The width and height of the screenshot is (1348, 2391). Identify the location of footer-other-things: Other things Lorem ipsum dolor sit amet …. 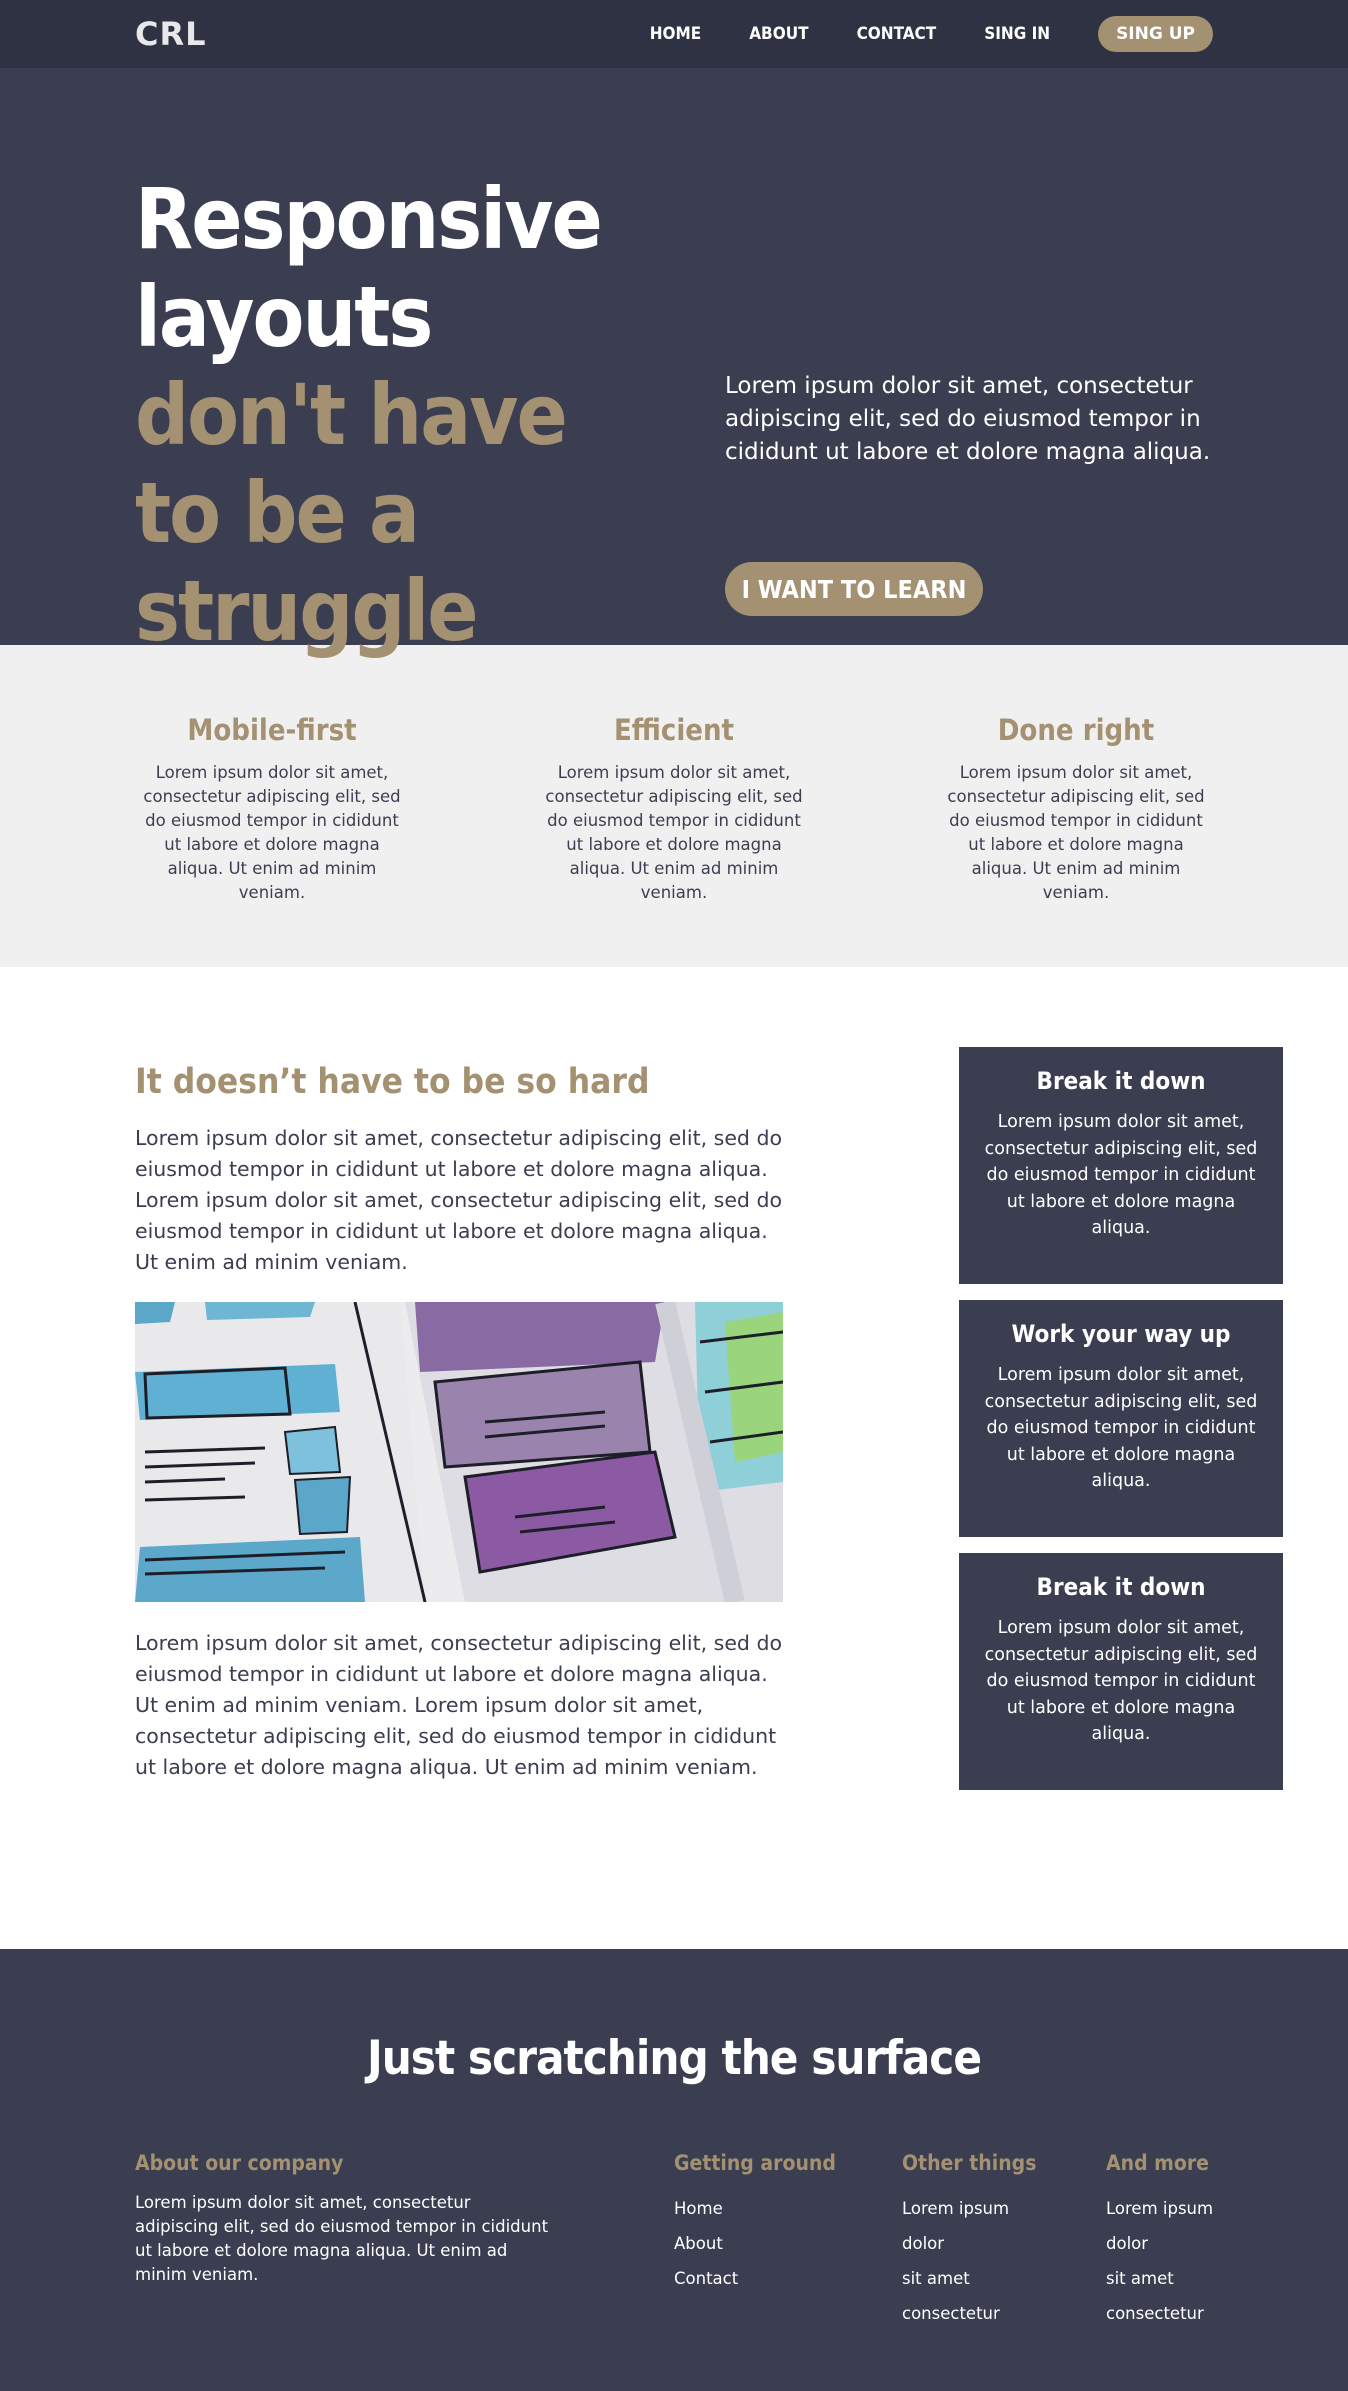
(969, 2241).